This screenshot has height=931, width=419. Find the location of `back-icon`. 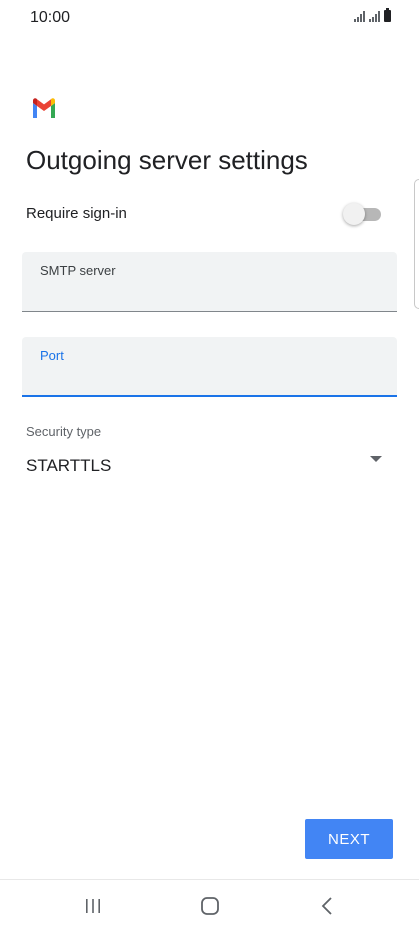

back-icon is located at coordinates (326, 906).